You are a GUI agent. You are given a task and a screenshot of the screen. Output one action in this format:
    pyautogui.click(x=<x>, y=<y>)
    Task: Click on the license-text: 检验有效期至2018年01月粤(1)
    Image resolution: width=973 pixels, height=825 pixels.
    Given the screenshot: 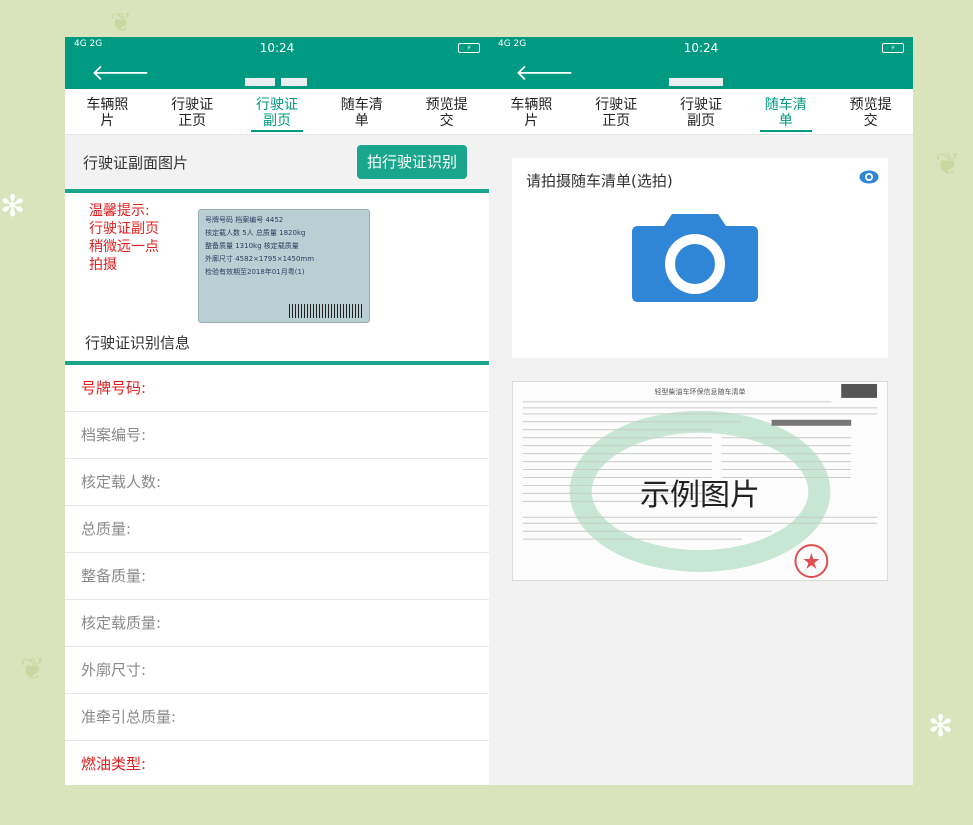 What is the action you would take?
    pyautogui.click(x=255, y=272)
    